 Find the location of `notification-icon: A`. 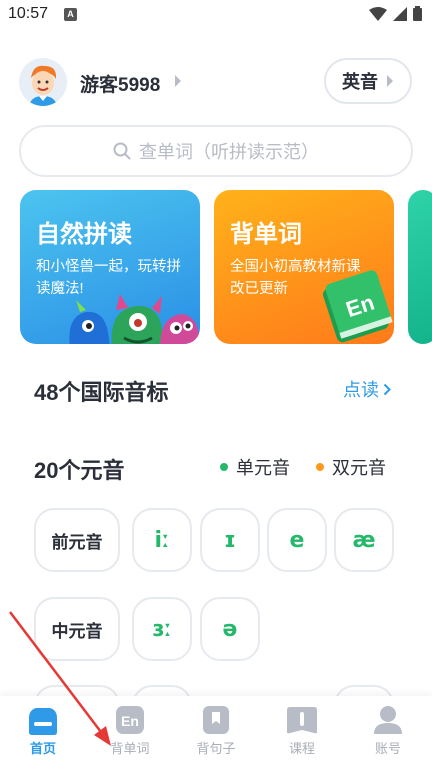

notification-icon: A is located at coordinates (70, 14).